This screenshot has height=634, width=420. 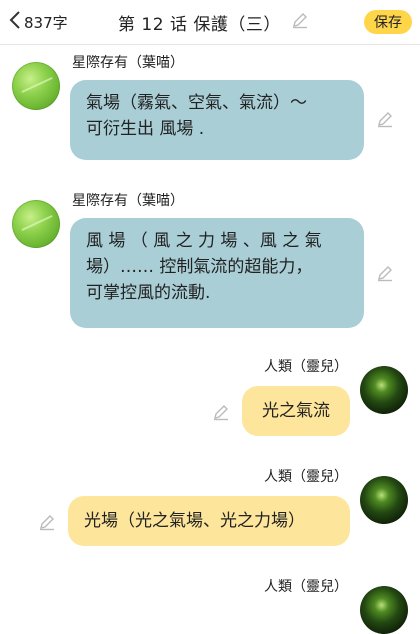 What do you see at coordinates (204, 241) in the screenshot?
I see `message-line: 風 場 （ 風 之 力 場 、風 之 氣` at bounding box center [204, 241].